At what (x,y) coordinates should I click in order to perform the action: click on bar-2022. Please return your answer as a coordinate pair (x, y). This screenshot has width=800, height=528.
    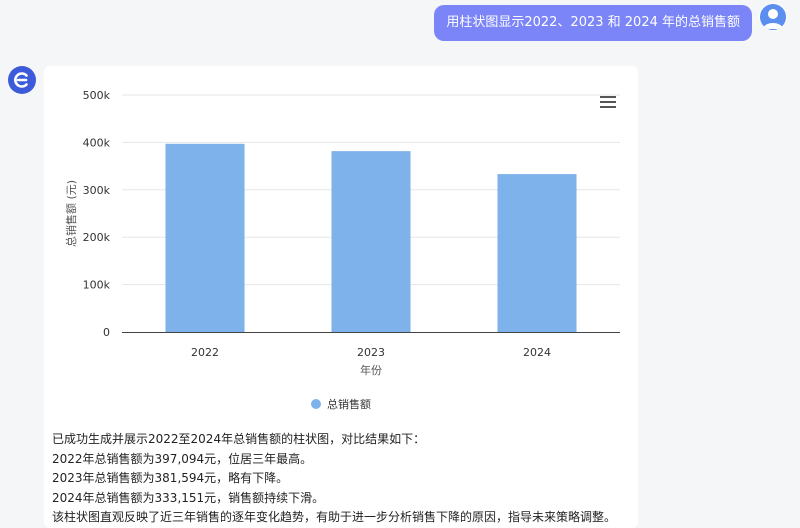
    Looking at the image, I should click on (205, 237).